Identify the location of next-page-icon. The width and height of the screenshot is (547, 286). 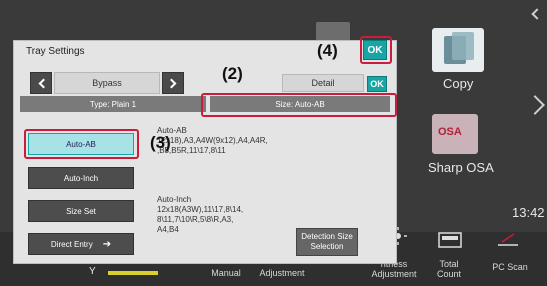
(535, 105).